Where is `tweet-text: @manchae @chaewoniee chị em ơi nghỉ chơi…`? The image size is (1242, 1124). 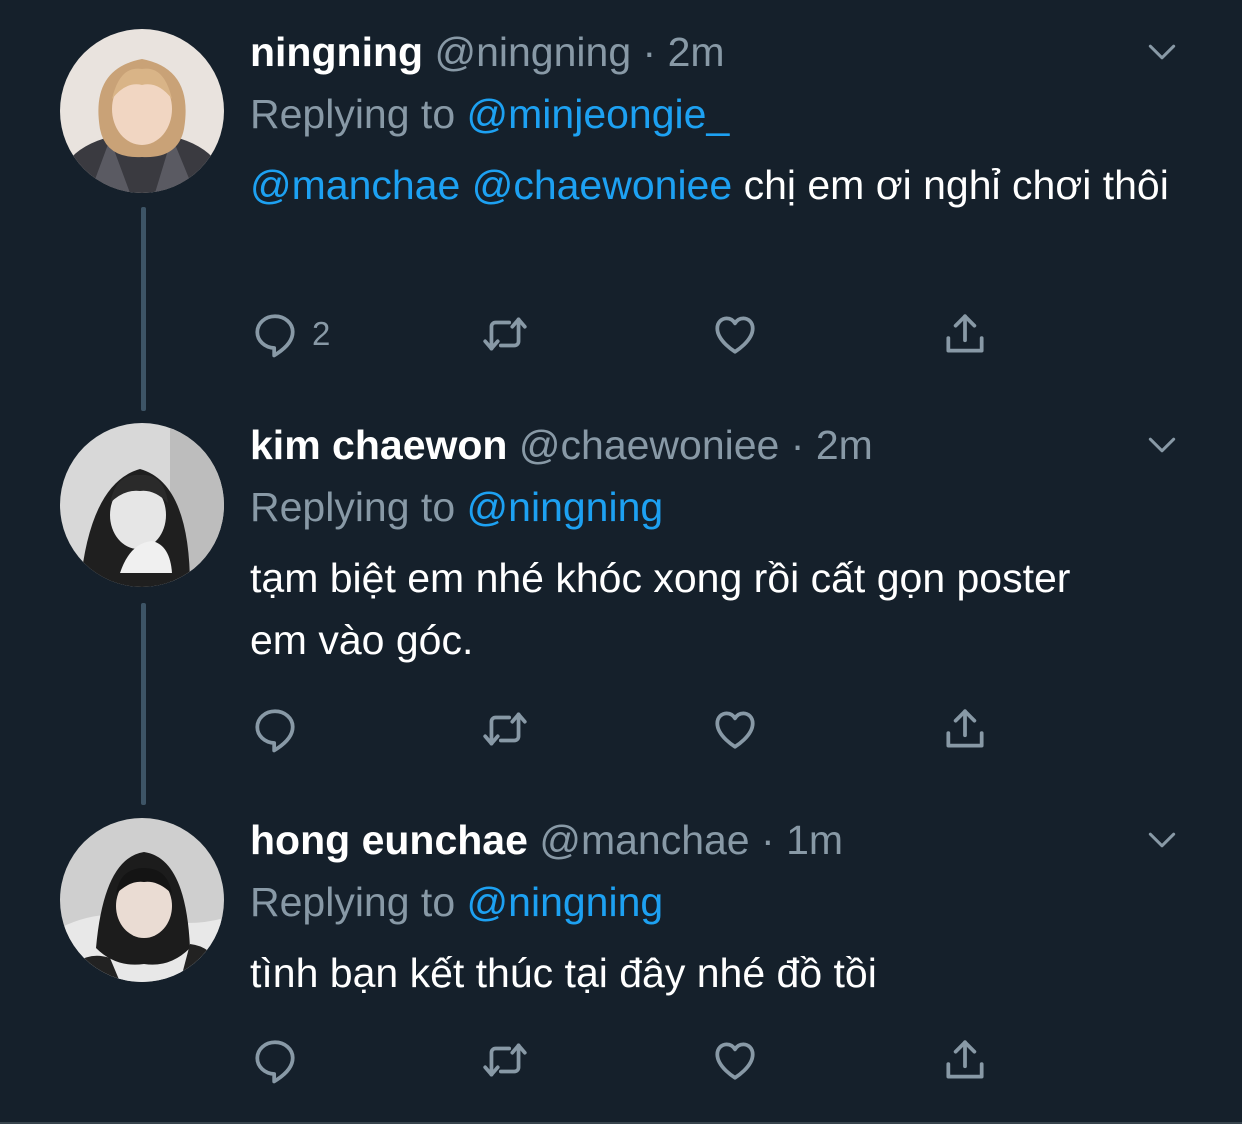 tweet-text: @manchae @chaewoniee chị em ơi nghỉ chơi… is located at coordinates (716, 185).